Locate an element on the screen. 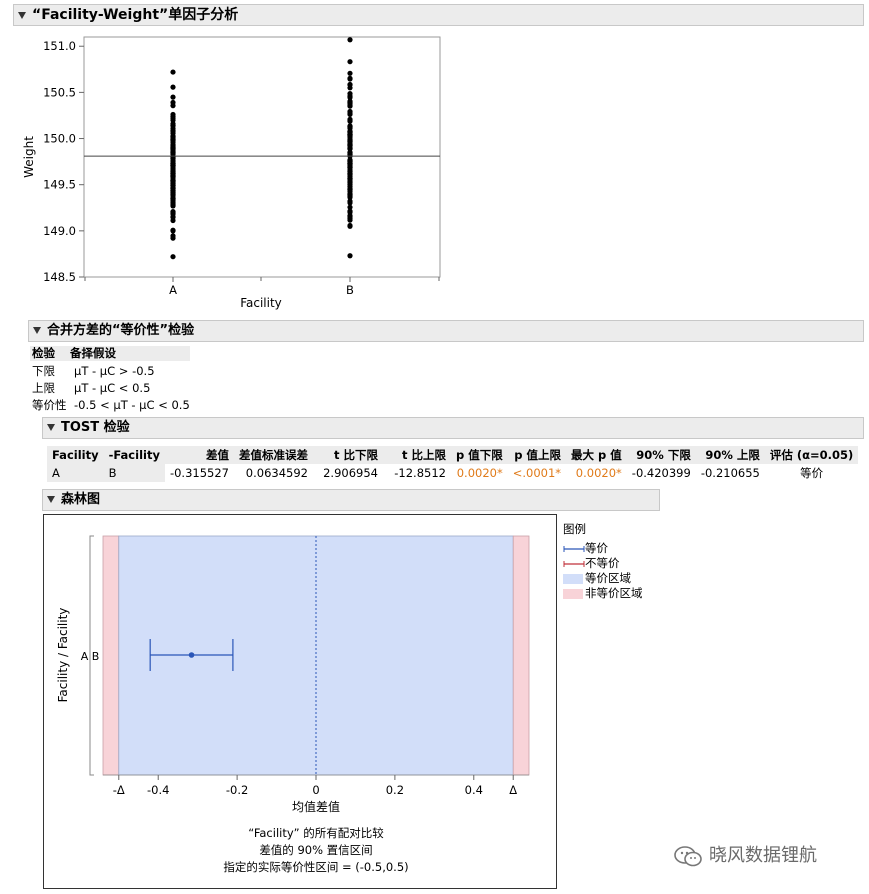 This screenshot has height=894, width=869. col-header: p 值上限 is located at coordinates (538, 455).